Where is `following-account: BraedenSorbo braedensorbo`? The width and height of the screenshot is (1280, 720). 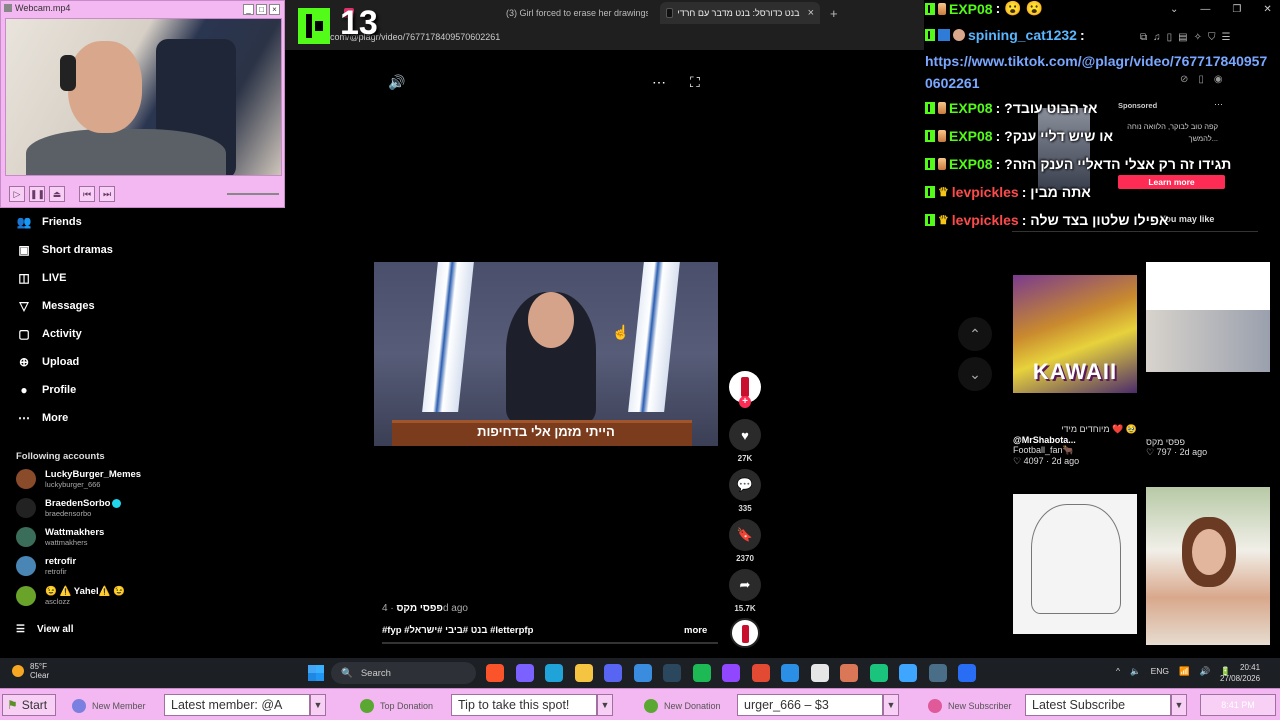
following-account: BraedenSorbo braedensorbo is located at coordinates (69, 508).